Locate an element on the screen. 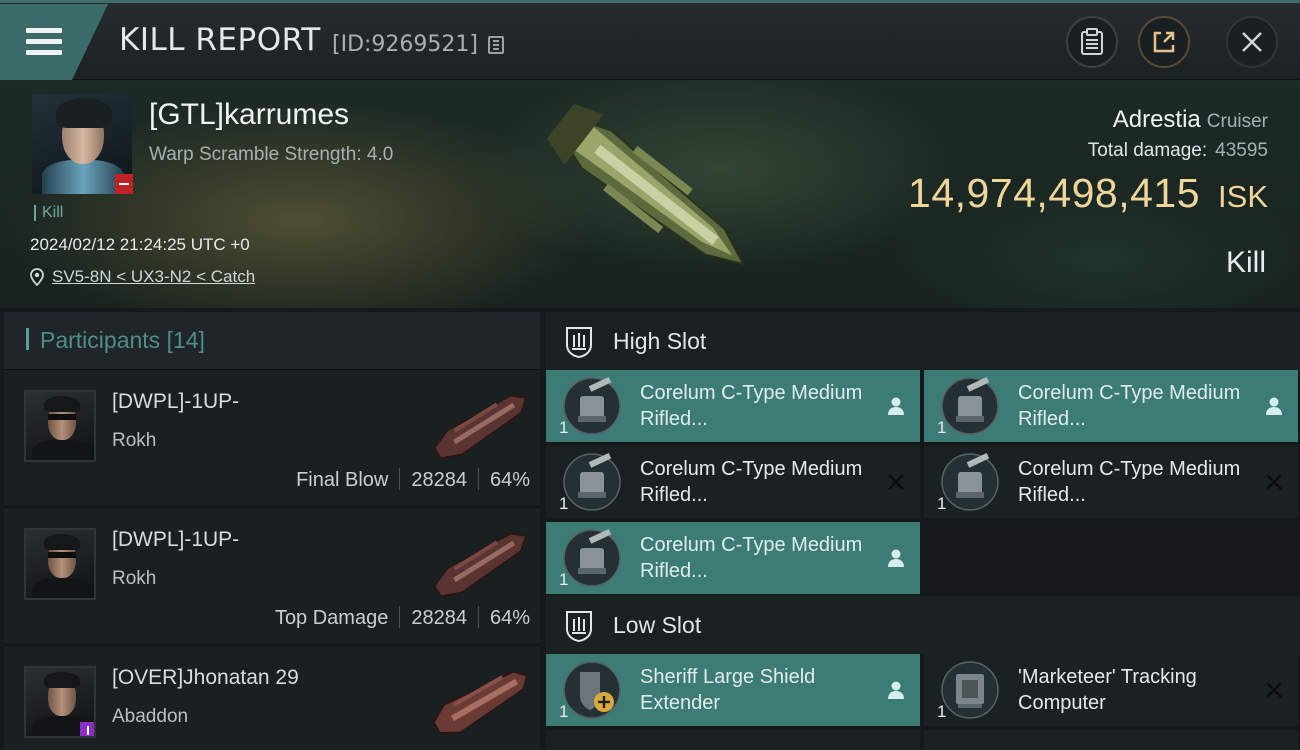 Image resolution: width=1300 pixels, height=750 pixels. participants-label: Participants is located at coordinates (100, 340).